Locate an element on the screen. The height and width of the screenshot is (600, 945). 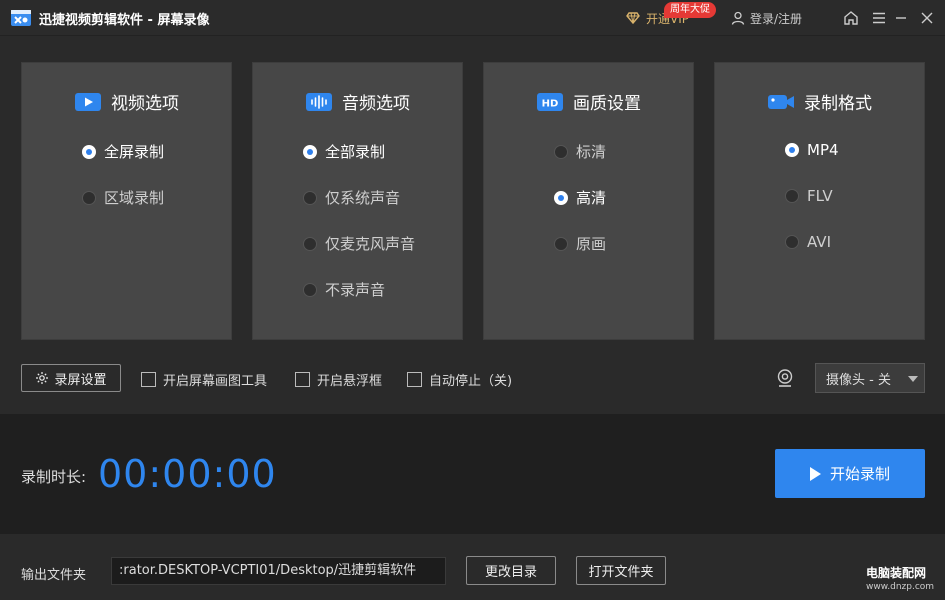
option-label: AVI is located at coordinates (819, 242).